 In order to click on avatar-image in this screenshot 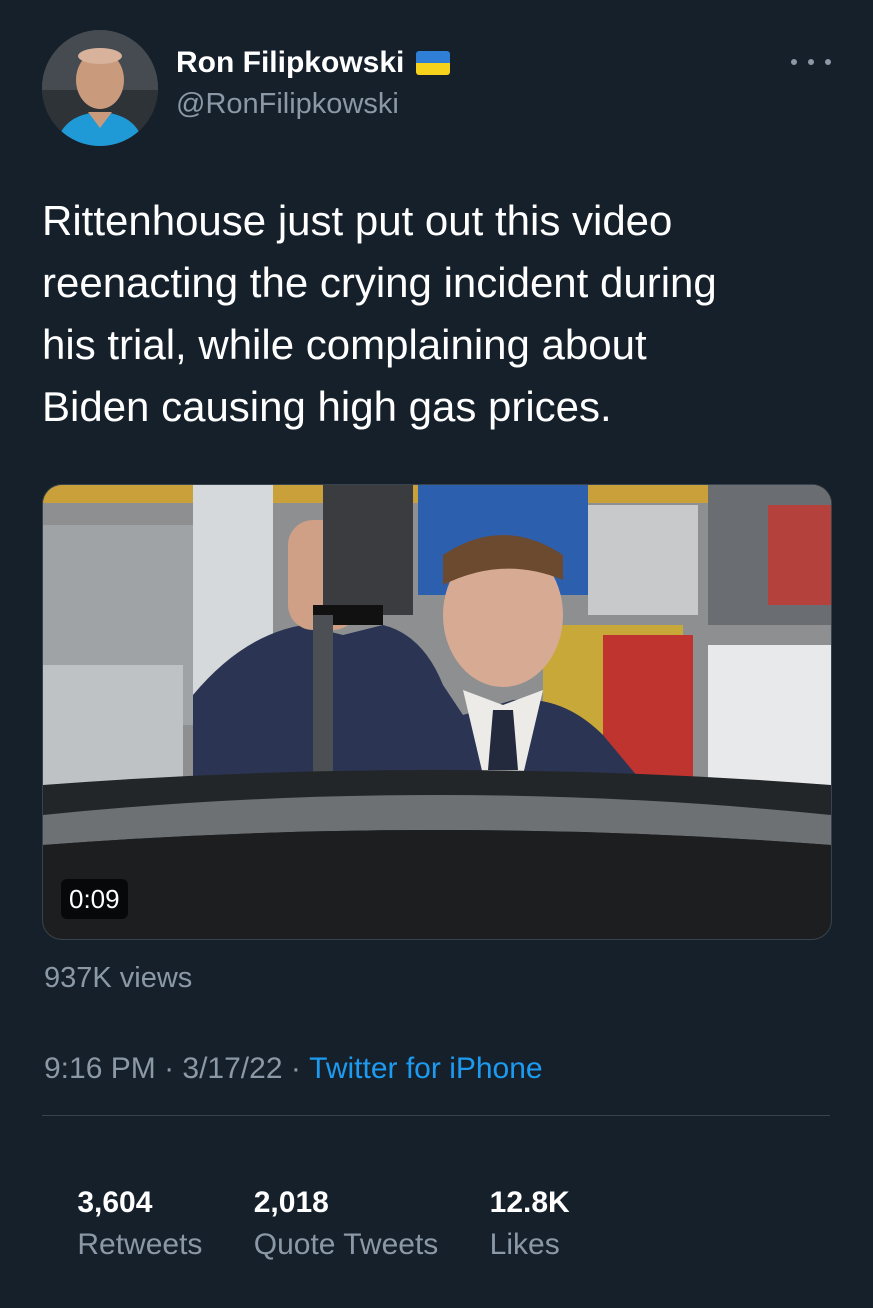, I will do `click(100, 88)`.